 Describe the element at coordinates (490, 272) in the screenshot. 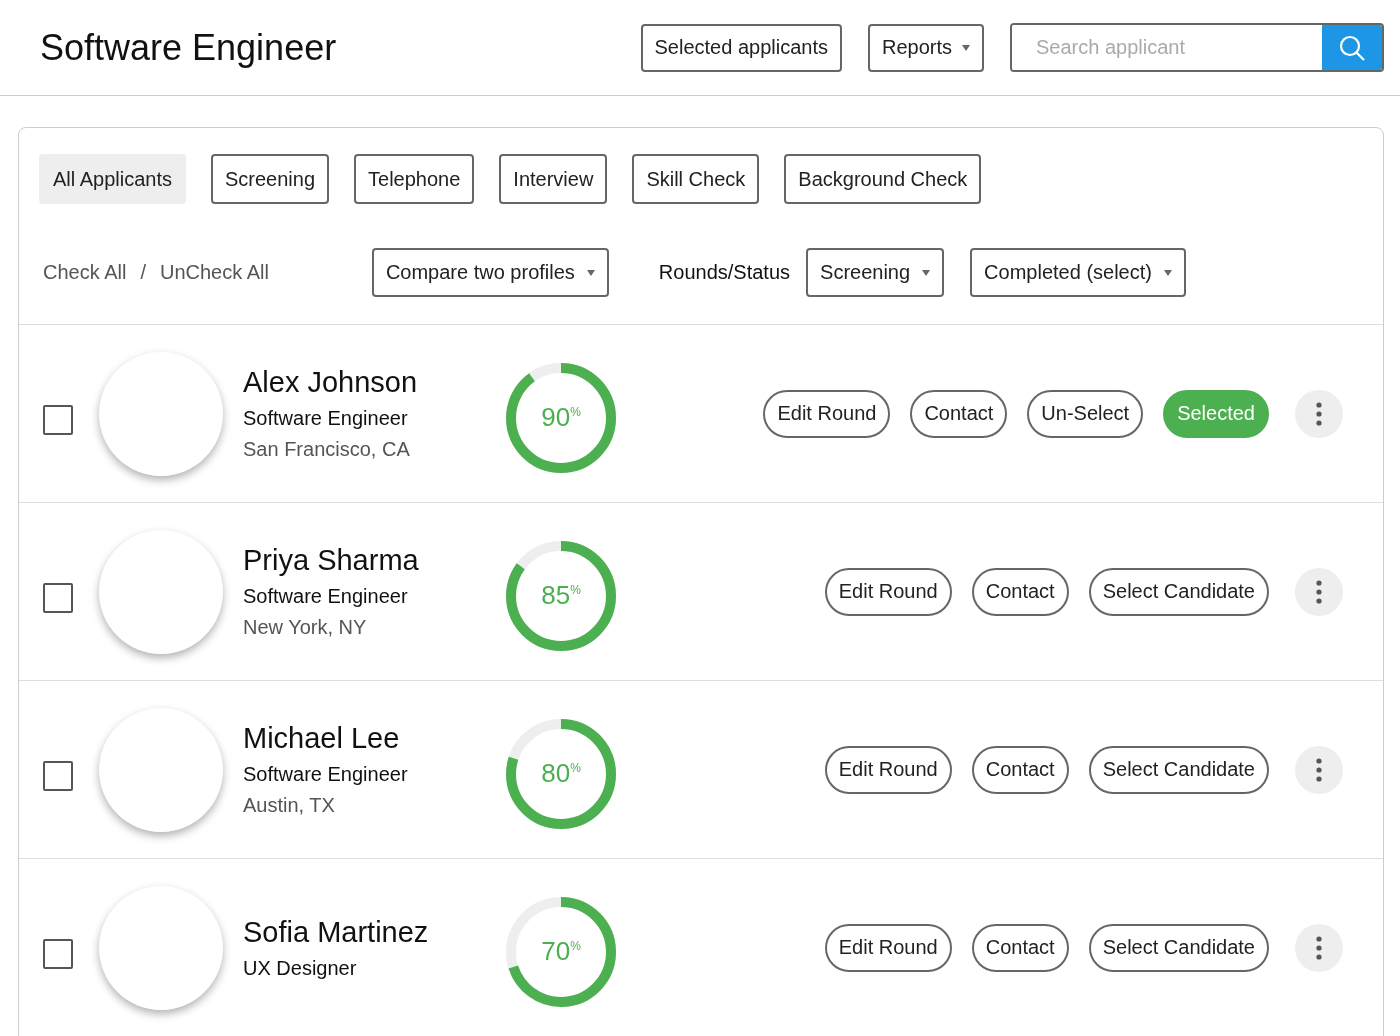

I see `compare-dropdown: Compare two profiles` at that location.